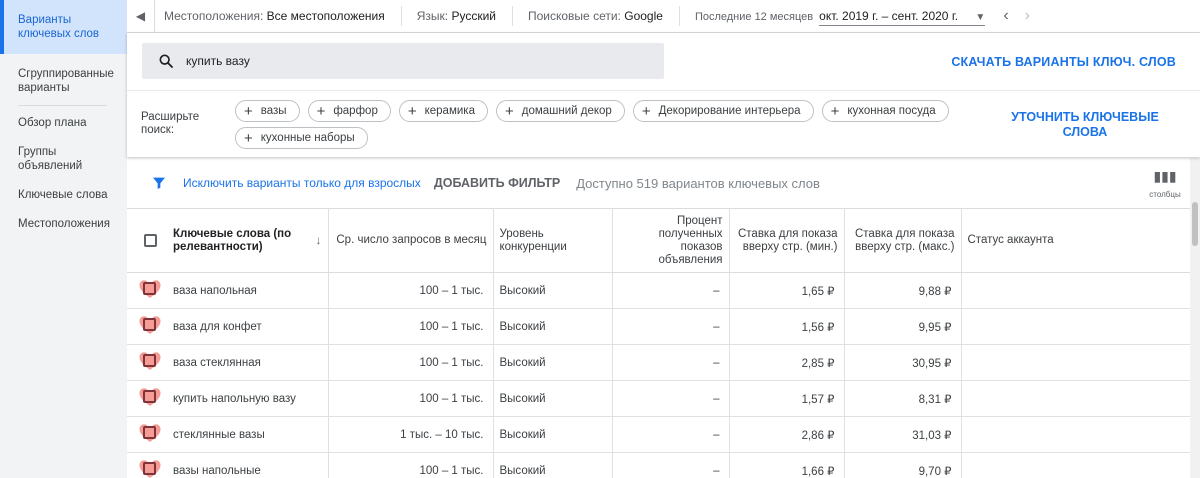  What do you see at coordinates (497, 183) in the screenshot?
I see `add-filter-button: ДОБАВИТЬ ФИЛЬТР` at bounding box center [497, 183].